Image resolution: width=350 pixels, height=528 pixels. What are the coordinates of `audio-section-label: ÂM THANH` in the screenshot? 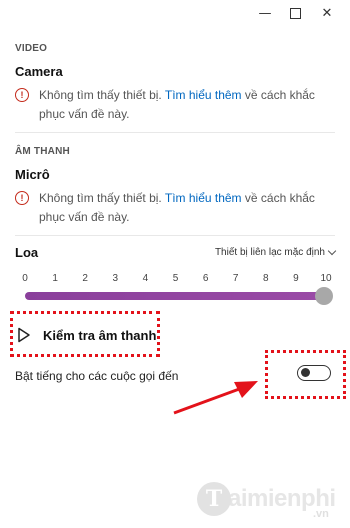 It's located at (42, 151).